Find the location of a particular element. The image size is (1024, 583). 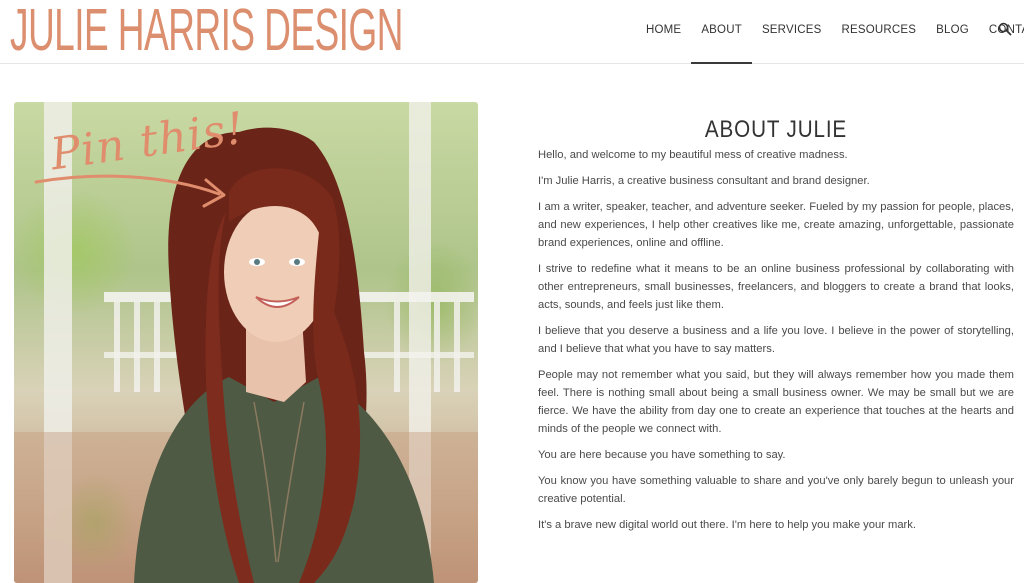

nav-home: HOME is located at coordinates (663, 31).